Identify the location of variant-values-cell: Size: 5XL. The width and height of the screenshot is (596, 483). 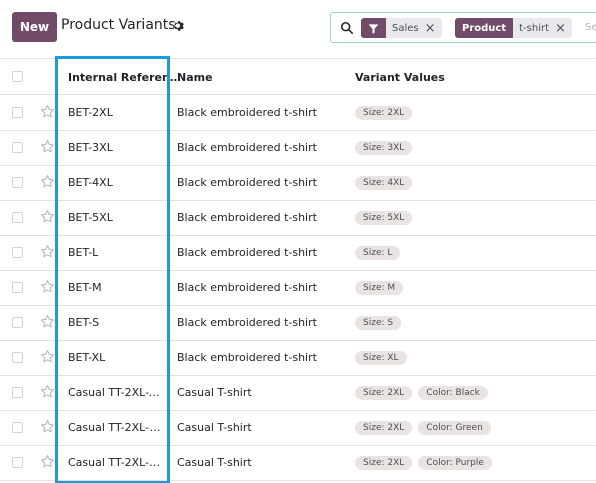
(384, 218).